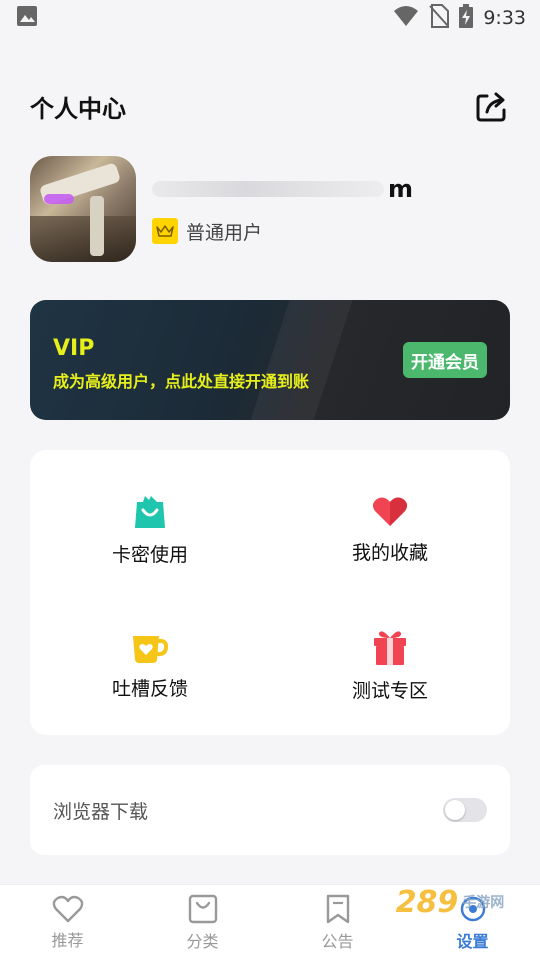 This screenshot has width=540, height=960. What do you see at coordinates (83, 209) in the screenshot?
I see `avatar` at bounding box center [83, 209].